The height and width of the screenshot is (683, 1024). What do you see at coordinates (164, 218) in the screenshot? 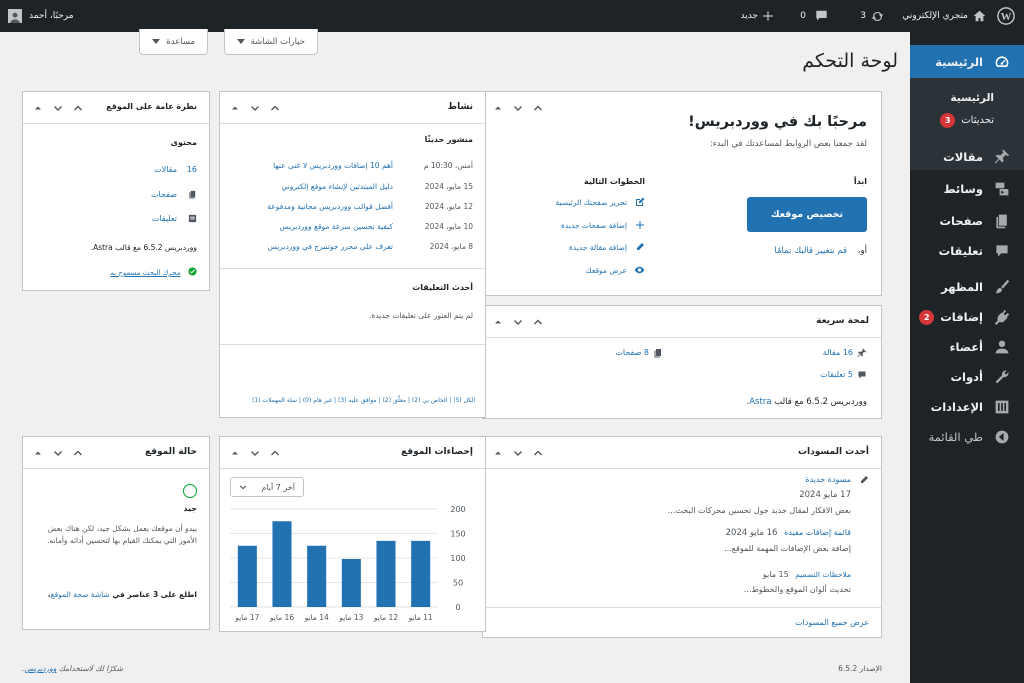
I see `overview-comments-link: تعليقات` at bounding box center [164, 218].